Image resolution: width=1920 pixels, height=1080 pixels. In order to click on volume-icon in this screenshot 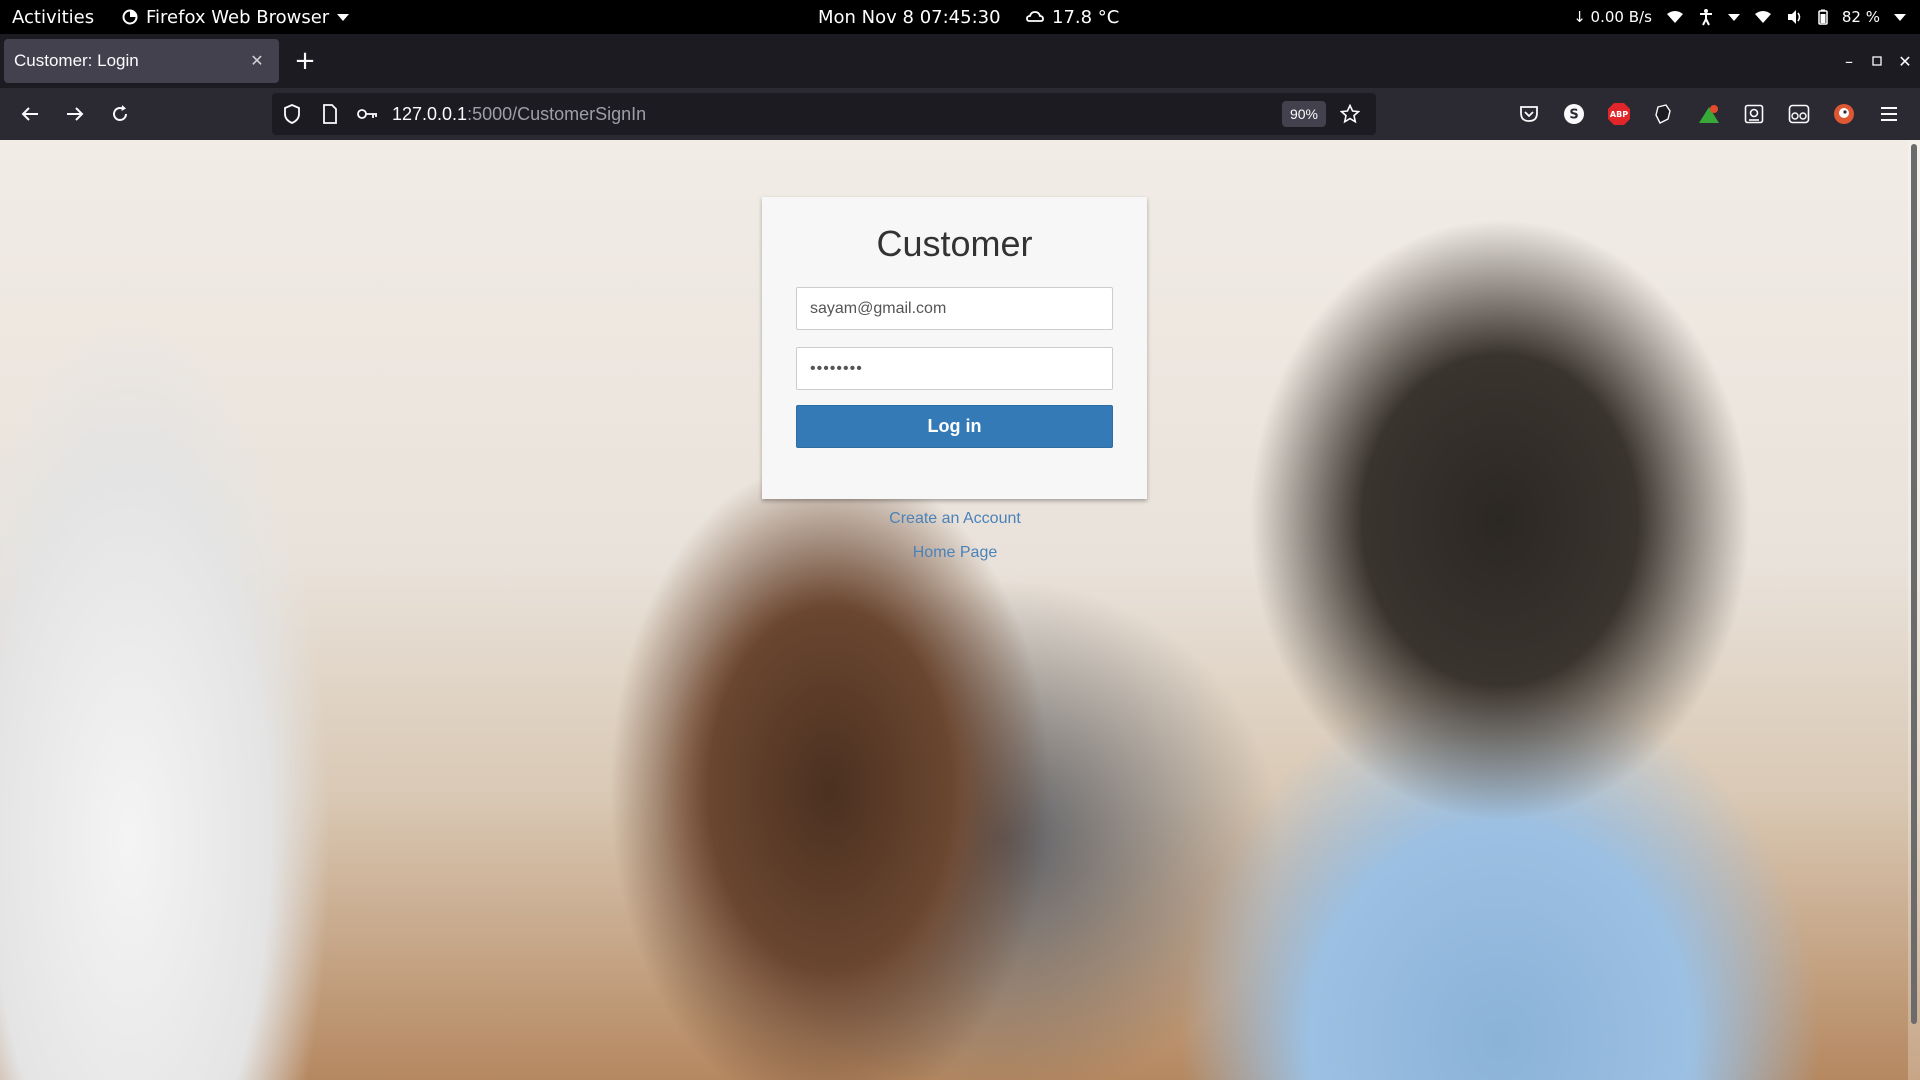, I will do `click(1794, 17)`.